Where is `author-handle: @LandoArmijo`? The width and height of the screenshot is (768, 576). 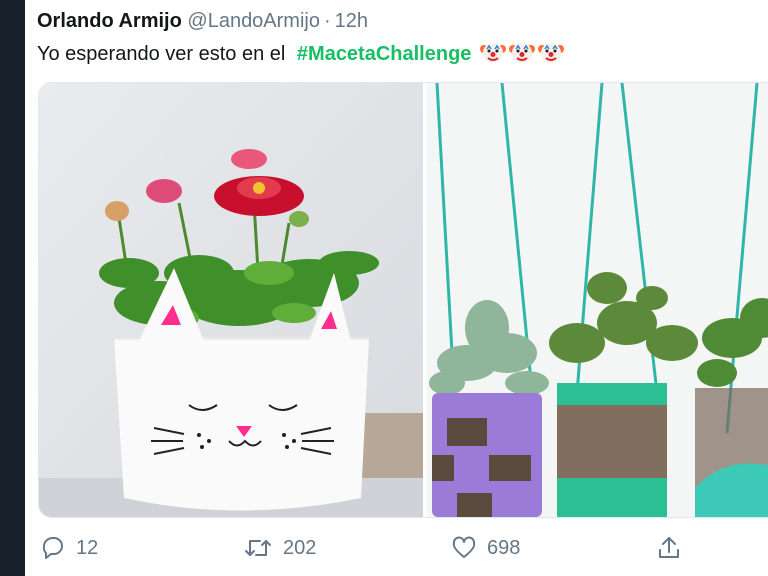
author-handle: @LandoArmijo is located at coordinates (253, 21).